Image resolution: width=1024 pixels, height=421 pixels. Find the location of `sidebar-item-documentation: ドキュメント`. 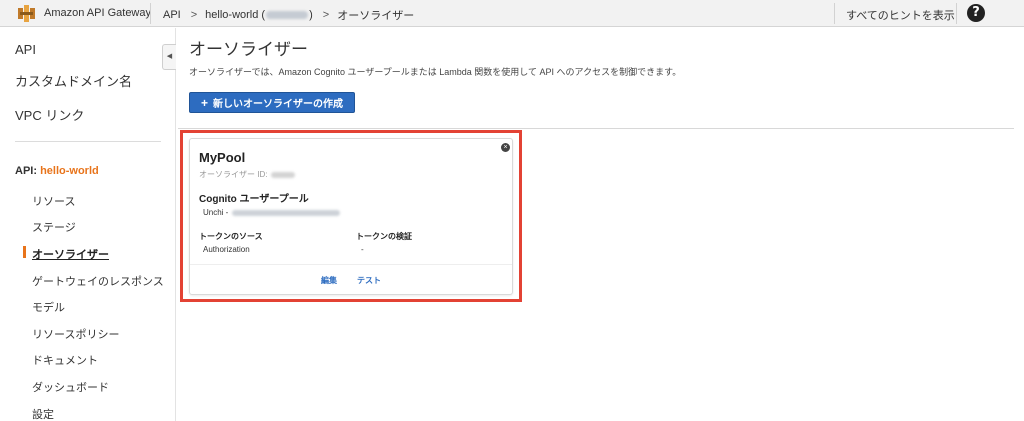

sidebar-item-documentation: ドキュメント is located at coordinates (65, 360).